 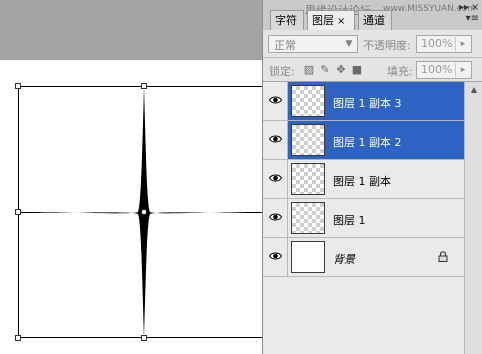 What do you see at coordinates (282, 71) in the screenshot?
I see `lock-label: 锁定:` at bounding box center [282, 71].